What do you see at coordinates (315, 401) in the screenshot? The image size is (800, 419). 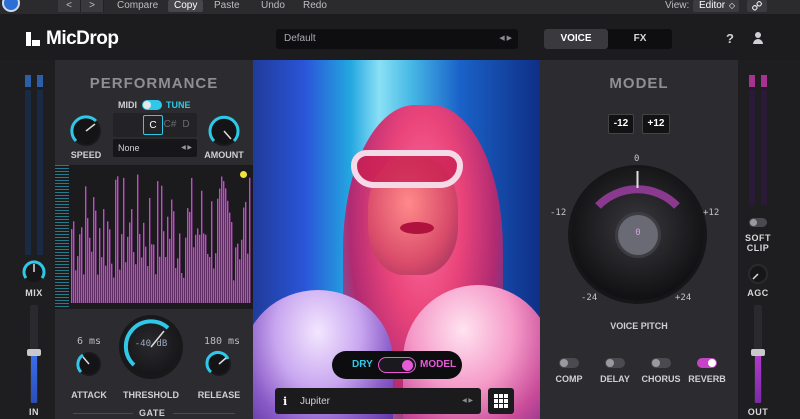 I see `voice-model-name: Jupiter` at bounding box center [315, 401].